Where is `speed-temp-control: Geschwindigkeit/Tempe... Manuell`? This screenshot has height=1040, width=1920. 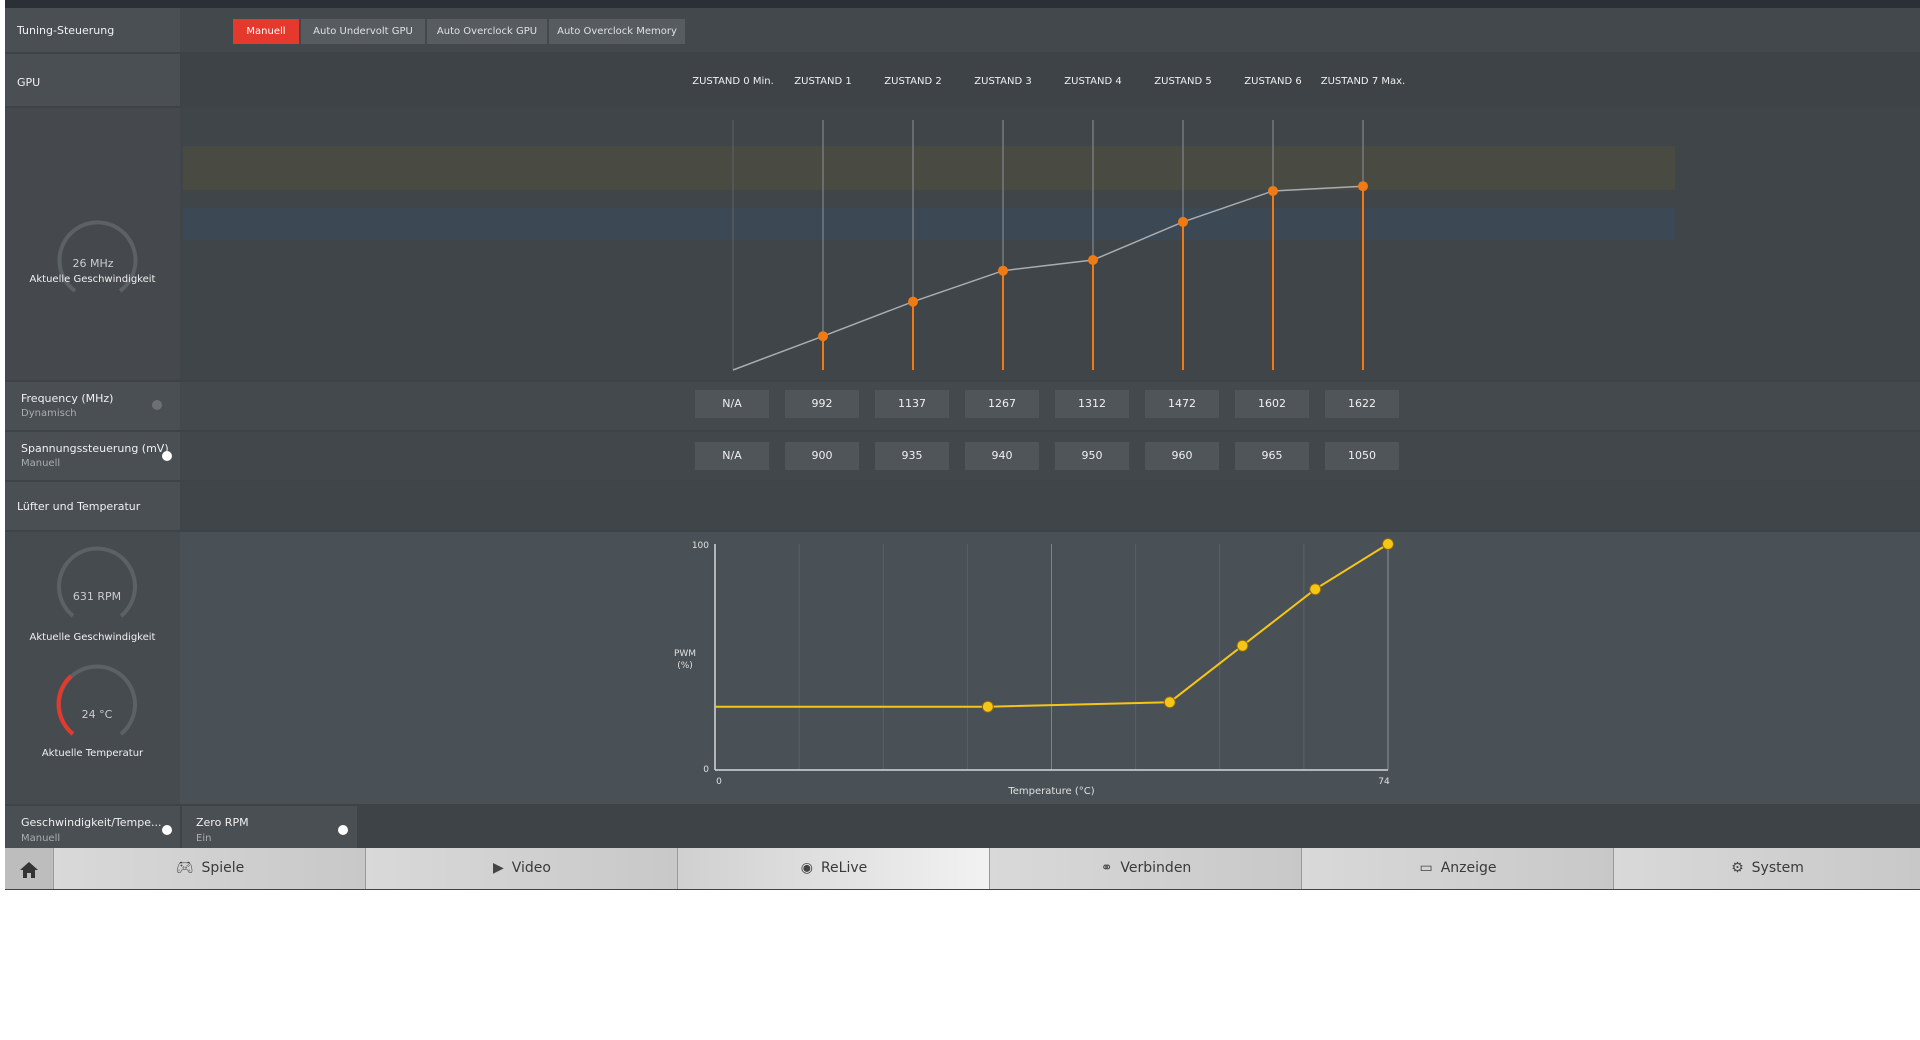
speed-temp-control: Geschwindigkeit/Tempe... Manuell is located at coordinates (92, 827).